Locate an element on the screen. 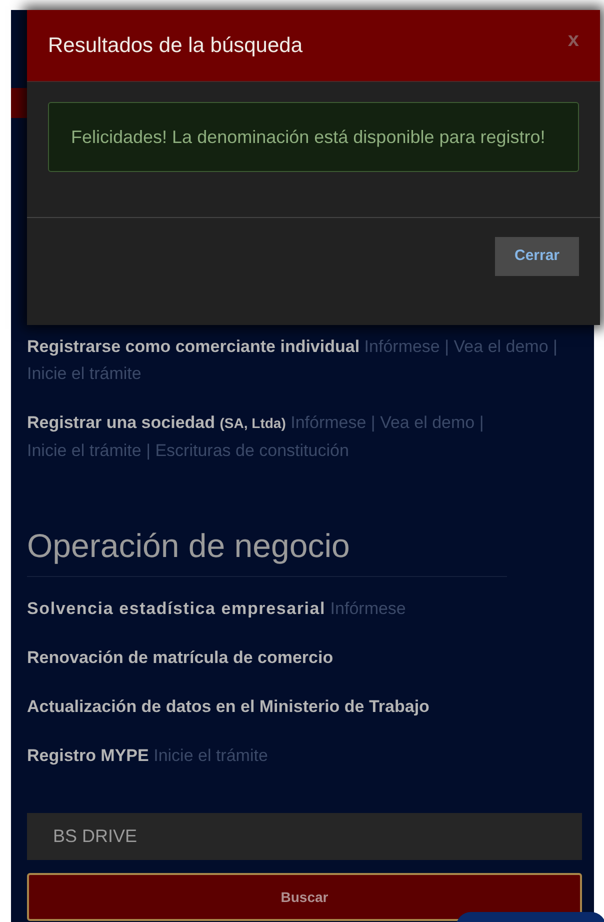 The height and width of the screenshot is (922, 604). section-heading: Operación de negocio is located at coordinates (267, 551).